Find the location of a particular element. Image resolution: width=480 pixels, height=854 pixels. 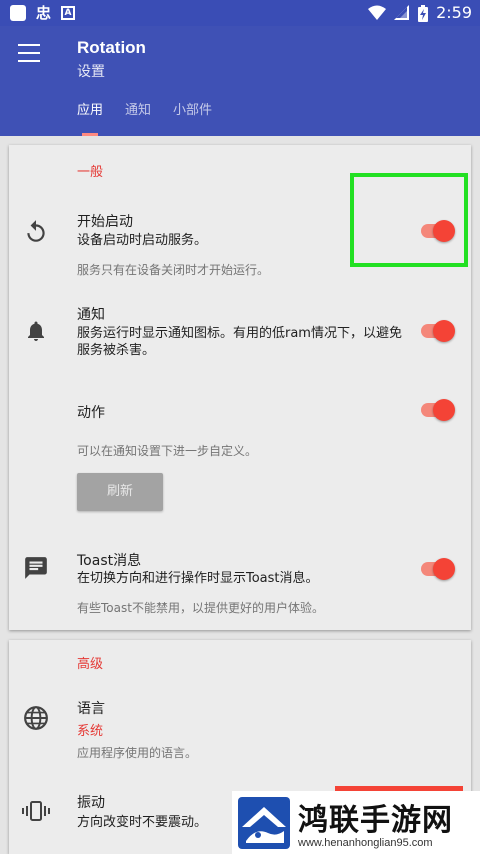

status-bar: 忠 A 2:59 is located at coordinates (240, 13).